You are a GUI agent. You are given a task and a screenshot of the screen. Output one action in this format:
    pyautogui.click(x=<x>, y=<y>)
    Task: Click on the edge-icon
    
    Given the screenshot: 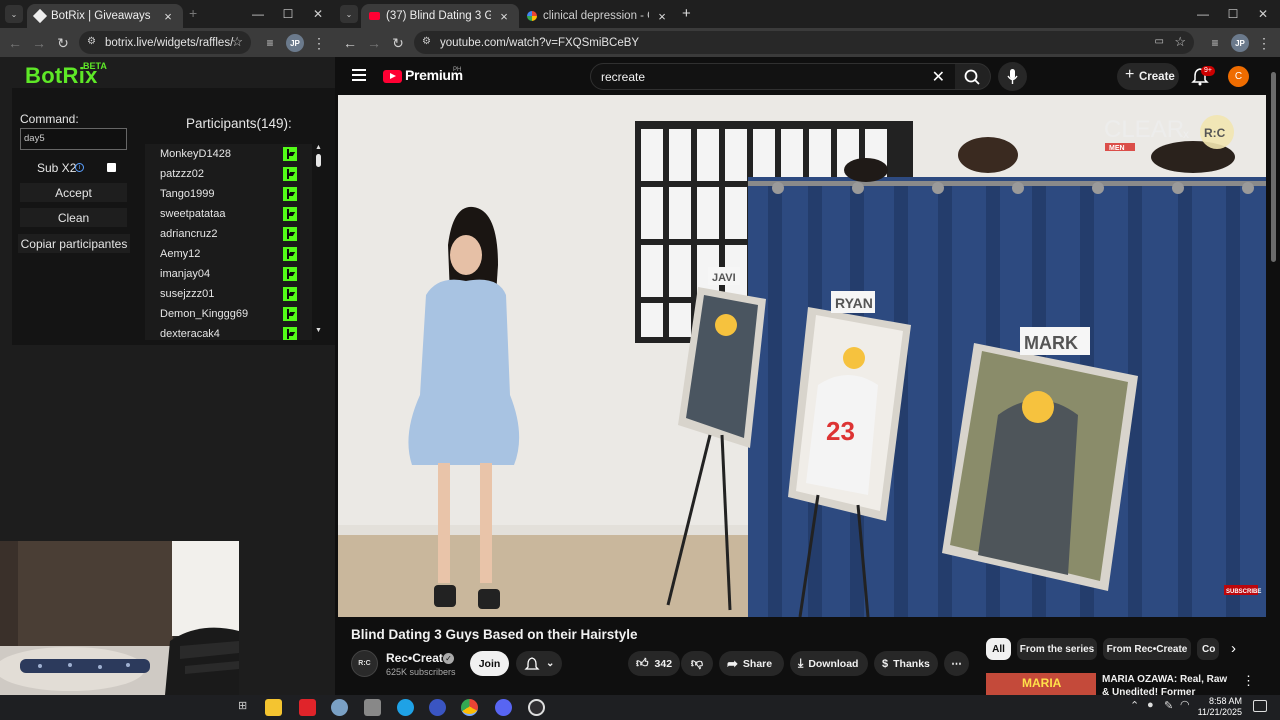 What is the action you would take?
    pyautogui.click(x=405, y=707)
    